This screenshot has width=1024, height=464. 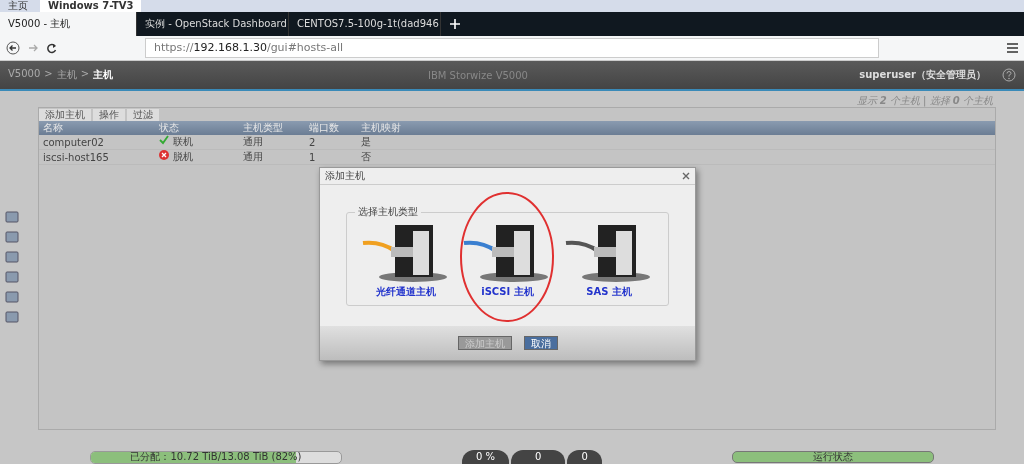 I want to click on table-cell-text: 1, so click(x=312, y=157).